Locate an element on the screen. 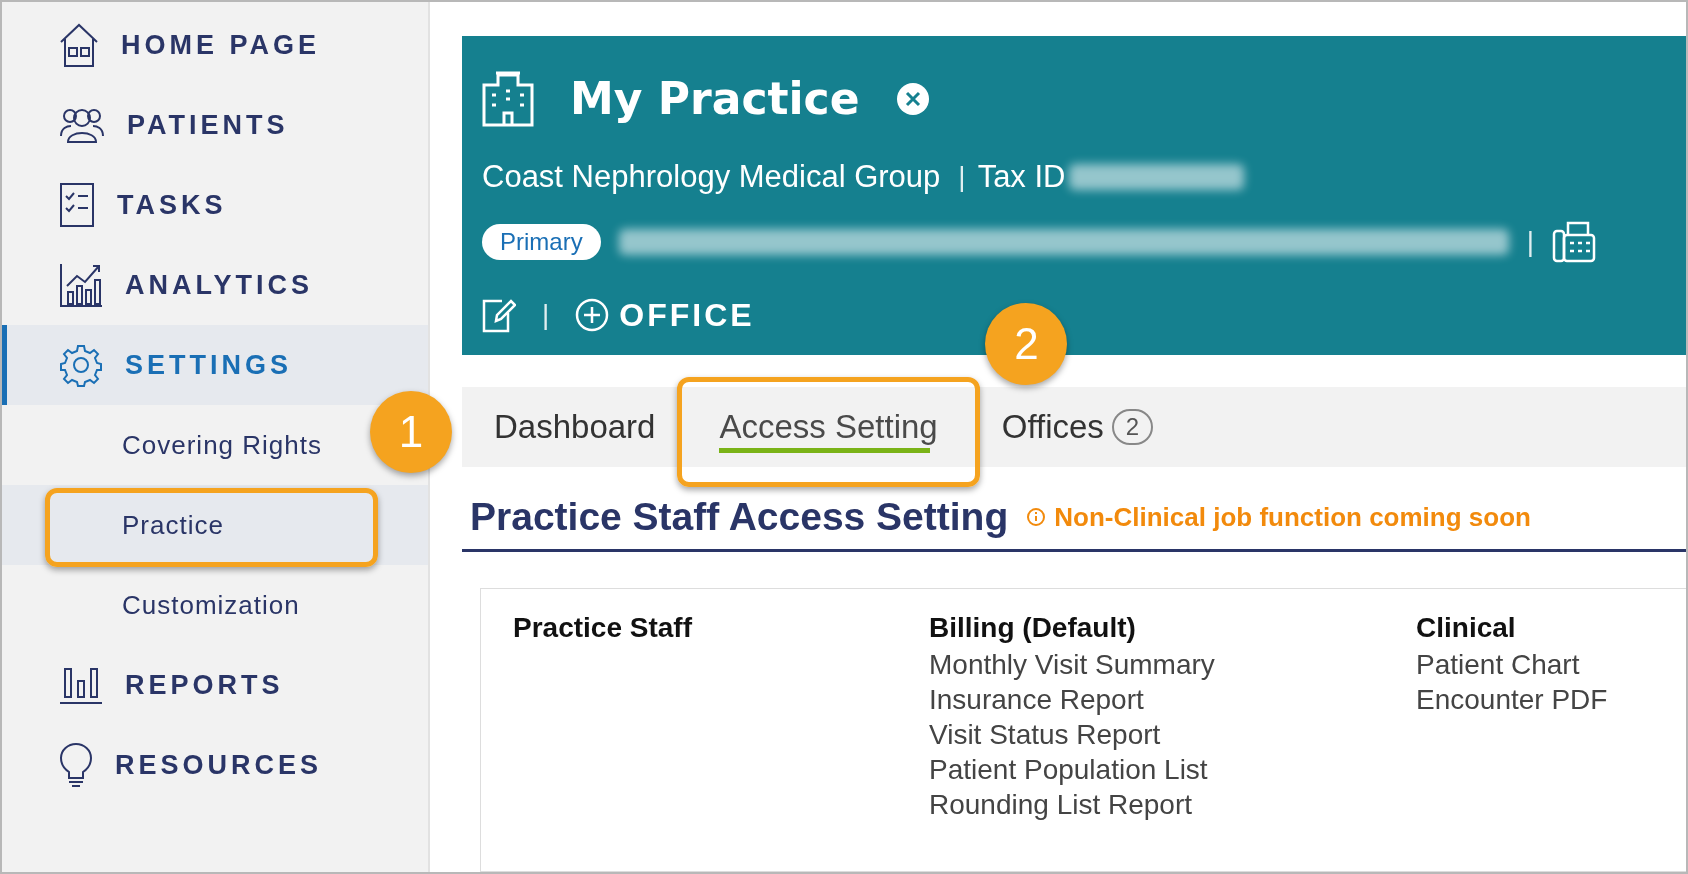 This screenshot has height=874, width=1688. add-office-button: OFFICE is located at coordinates (665, 315).